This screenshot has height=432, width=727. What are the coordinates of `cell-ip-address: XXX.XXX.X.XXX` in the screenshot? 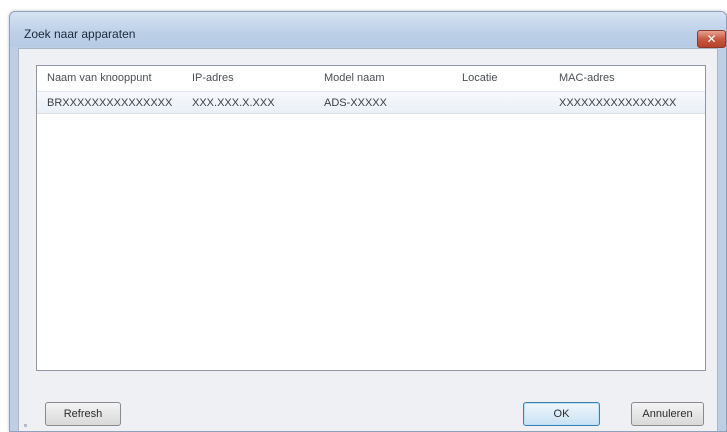 It's located at (233, 102).